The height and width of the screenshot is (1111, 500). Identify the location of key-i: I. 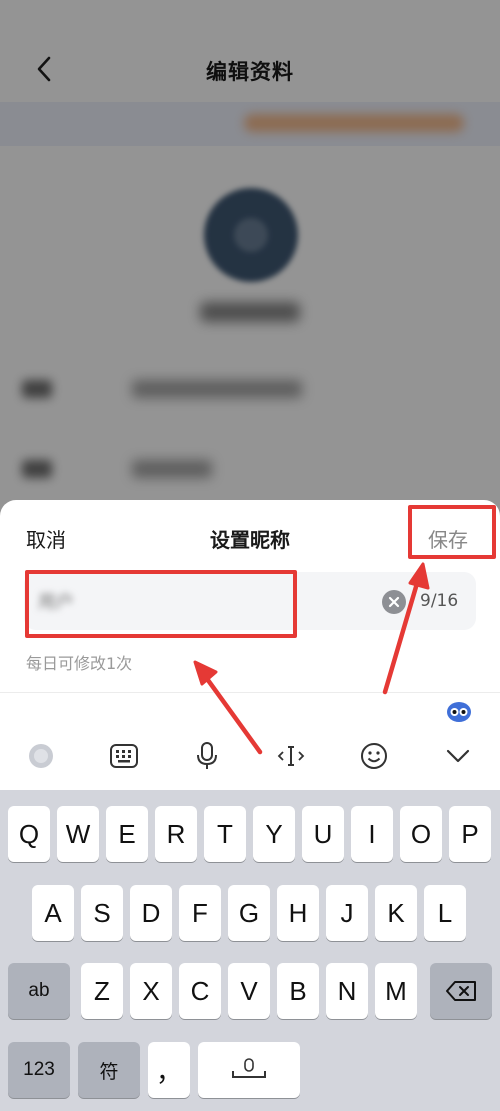
(372, 834).